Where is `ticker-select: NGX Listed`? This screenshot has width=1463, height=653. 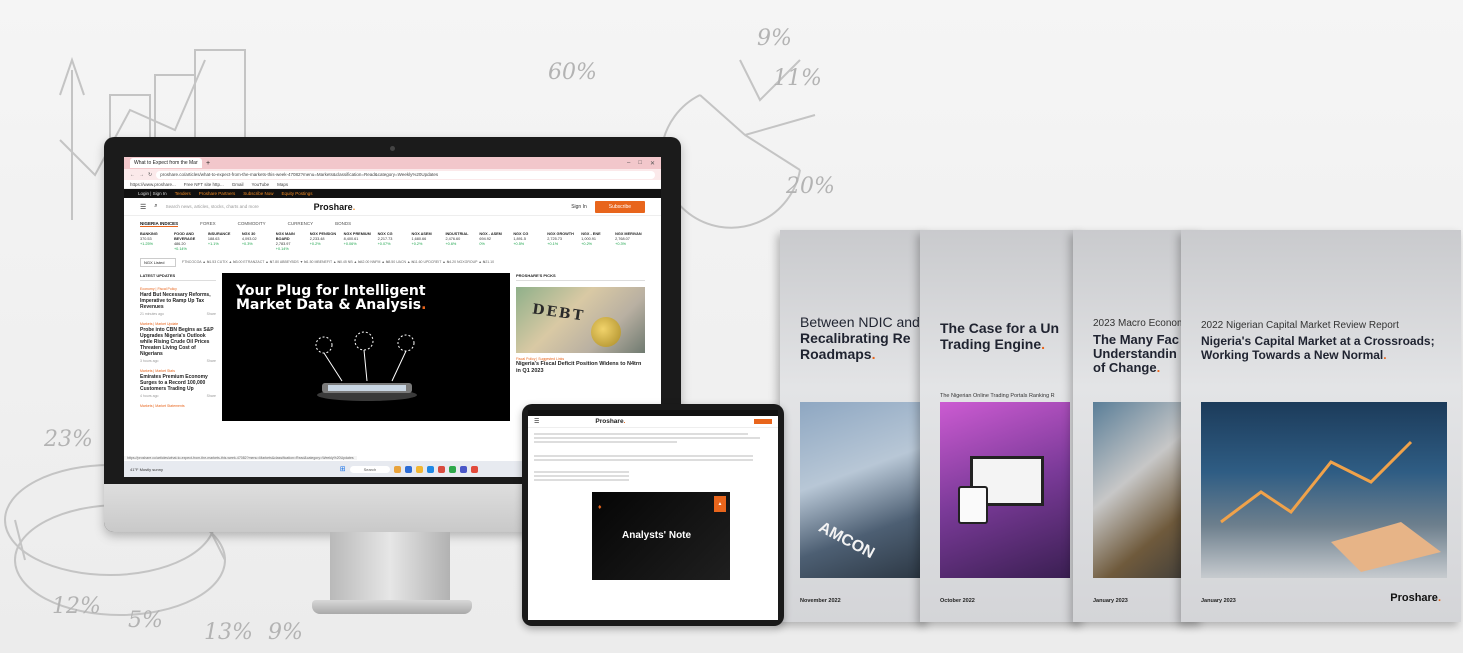
ticker-select: NGX Listed is located at coordinates (158, 262).